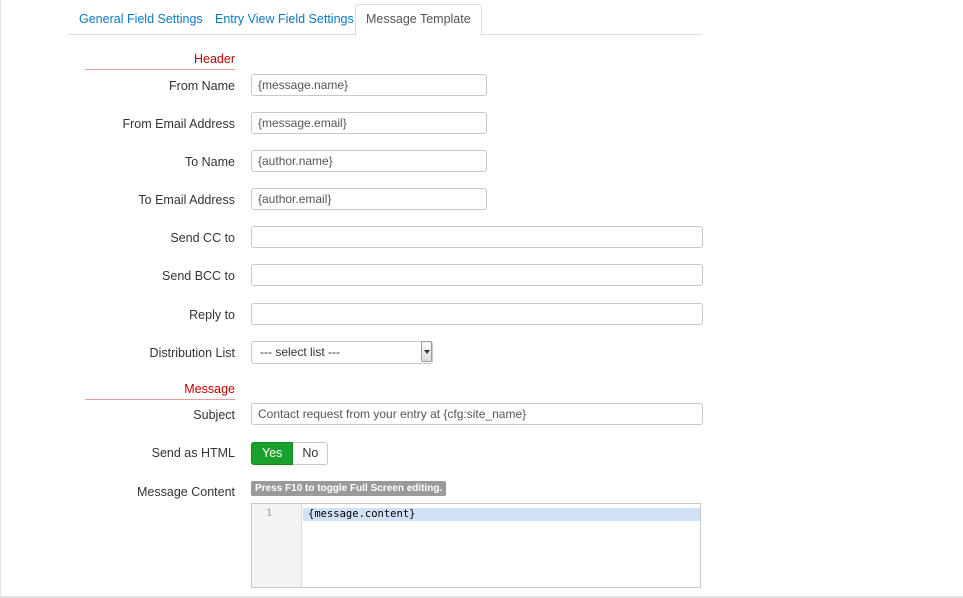 This screenshot has height=598, width=963. What do you see at coordinates (501, 514) in the screenshot?
I see `active-code-line: {message.content}` at bounding box center [501, 514].